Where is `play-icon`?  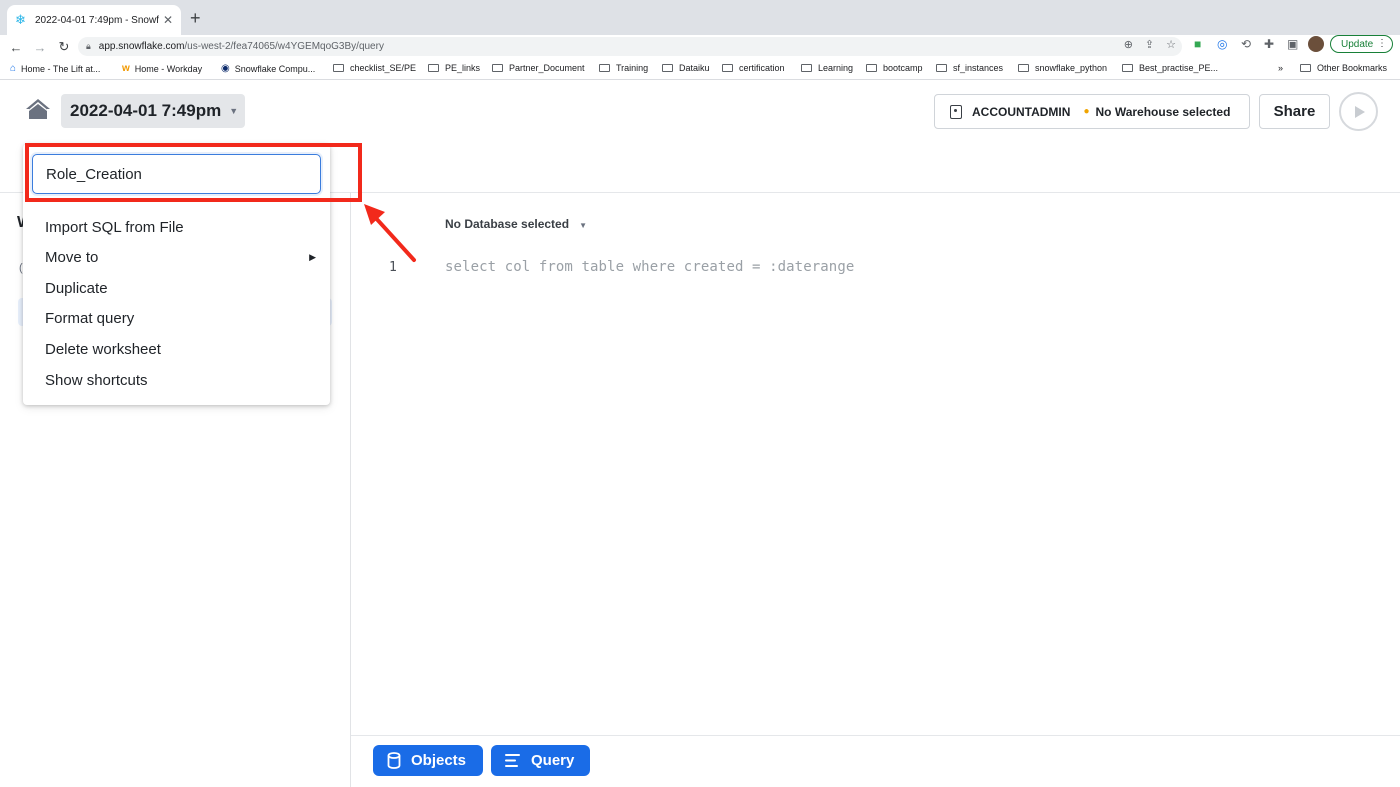 play-icon is located at coordinates (1360, 111).